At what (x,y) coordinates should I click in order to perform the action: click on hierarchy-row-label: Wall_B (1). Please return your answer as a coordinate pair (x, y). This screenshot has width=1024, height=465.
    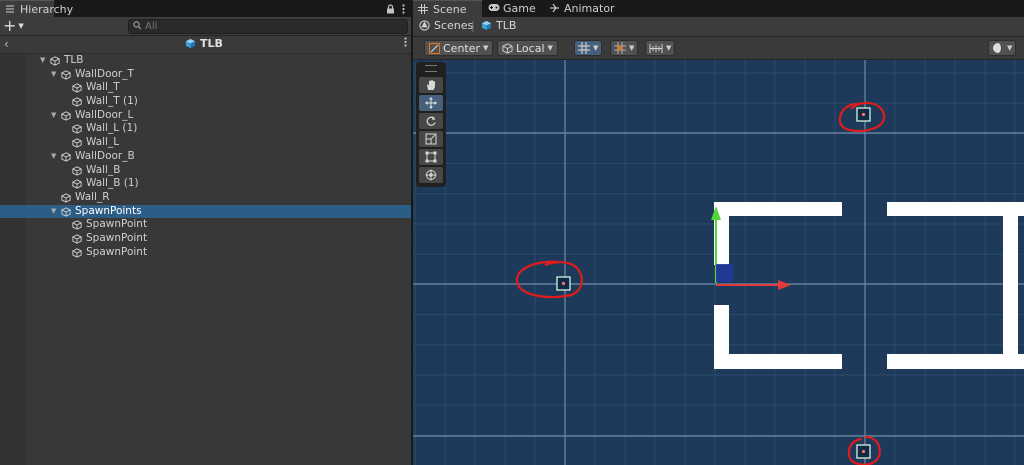
    Looking at the image, I should click on (112, 183).